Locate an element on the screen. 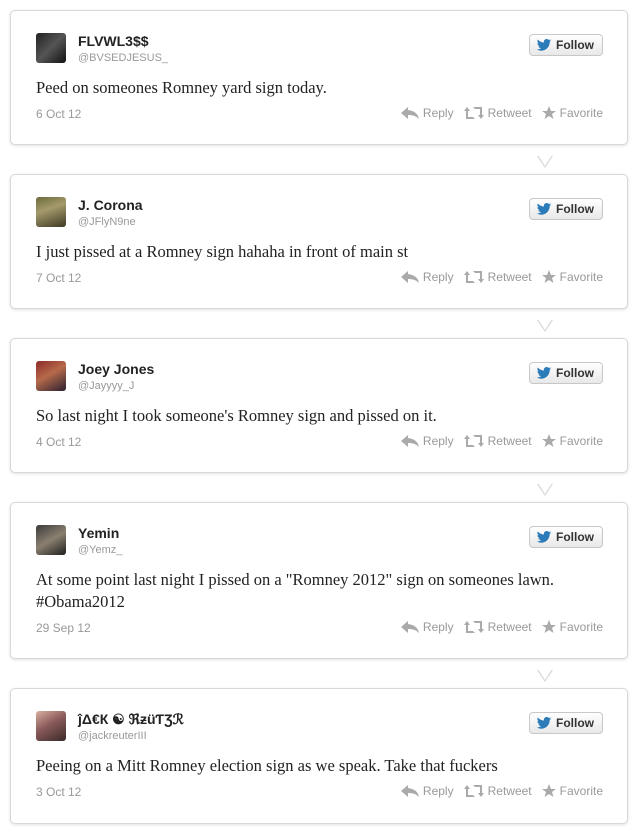  tweet-author-handle: @JFlyN9ne is located at coordinates (107, 222).